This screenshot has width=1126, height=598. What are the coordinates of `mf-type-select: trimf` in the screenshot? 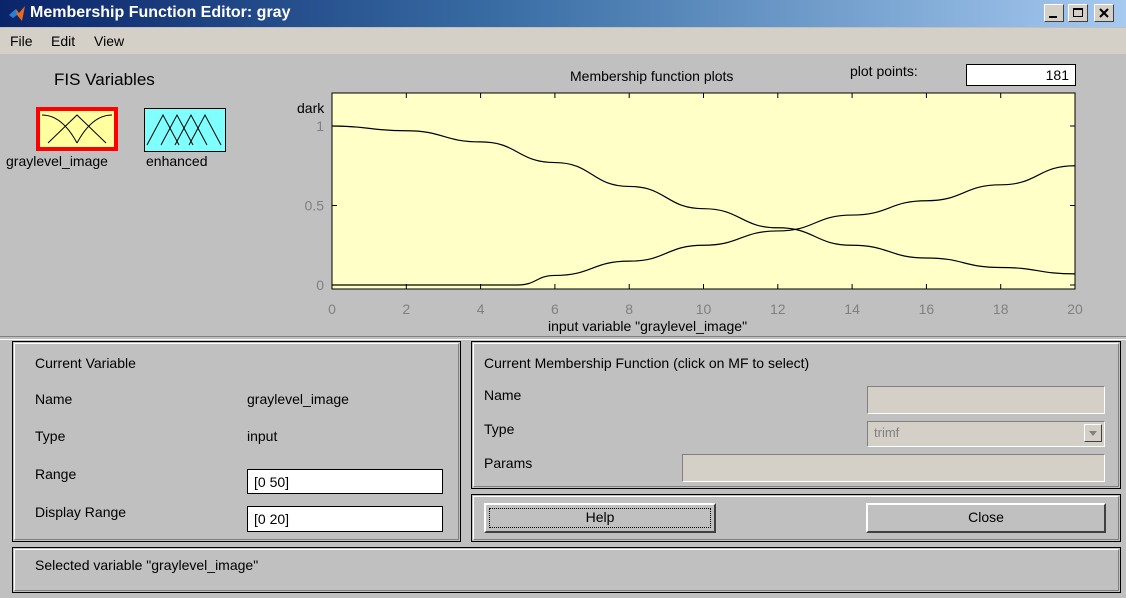 It's located at (986, 434).